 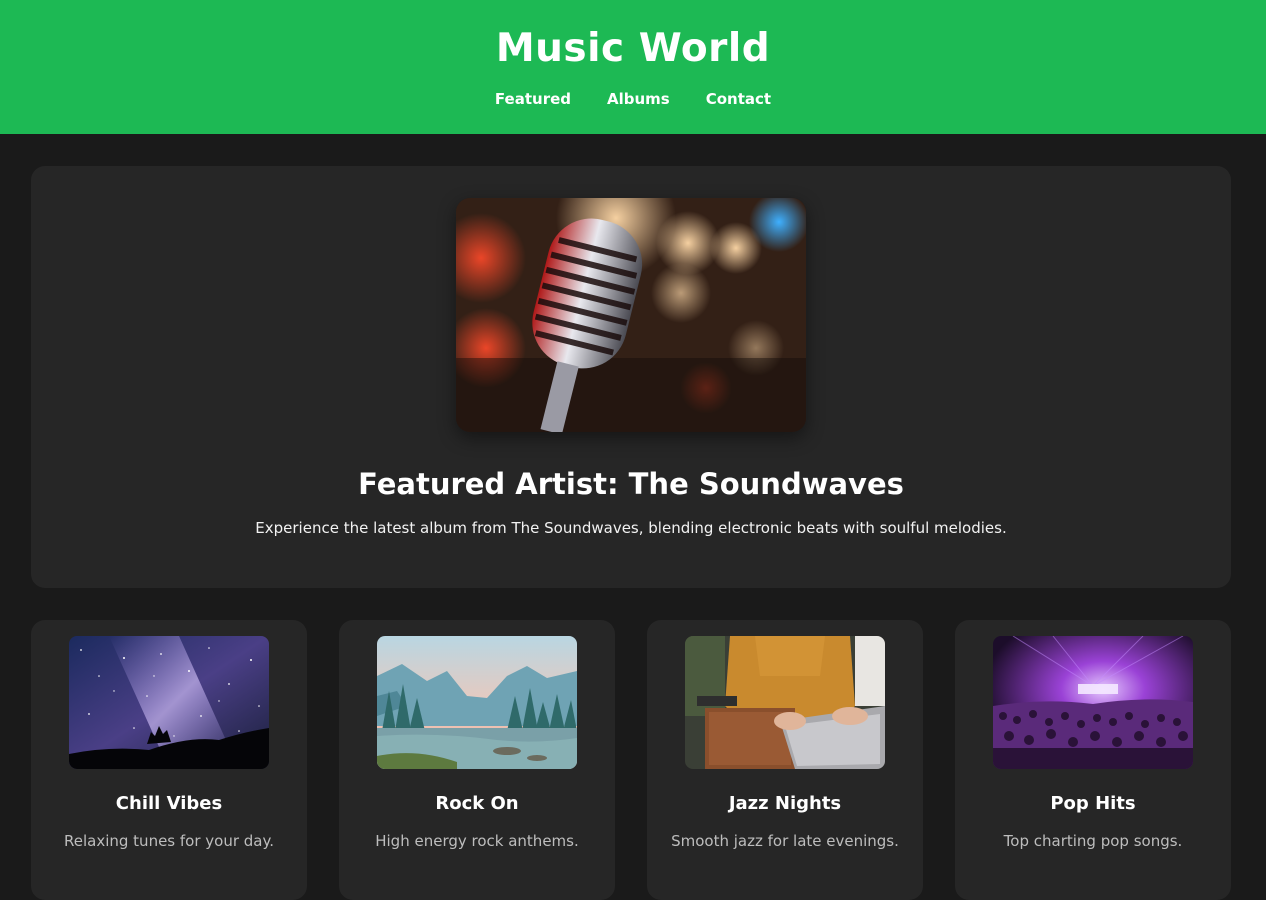 I want to click on card-title: Chill Vibes, so click(x=169, y=803).